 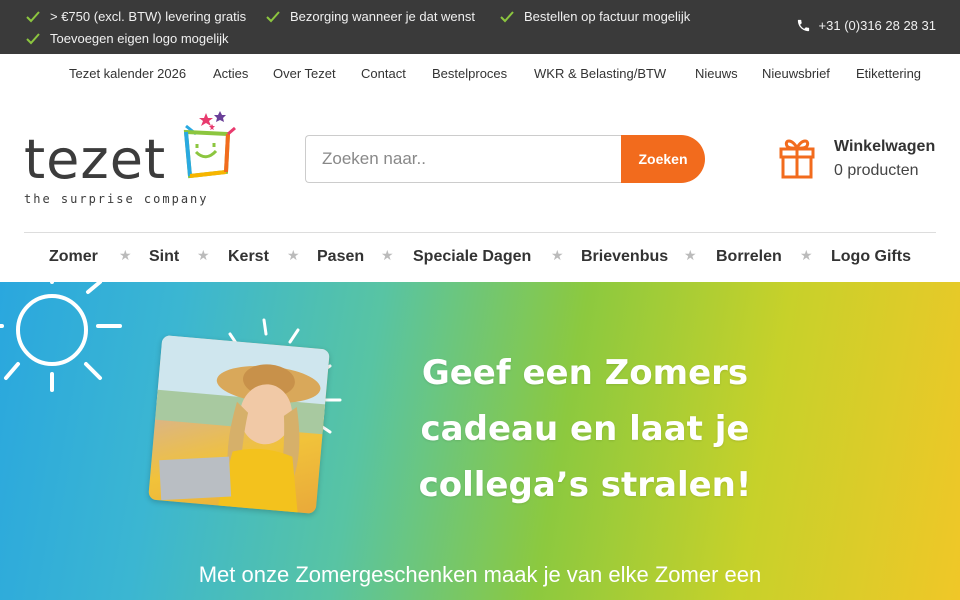 I want to click on topnav-link-nieuws: Nieuws, so click(x=716, y=73).